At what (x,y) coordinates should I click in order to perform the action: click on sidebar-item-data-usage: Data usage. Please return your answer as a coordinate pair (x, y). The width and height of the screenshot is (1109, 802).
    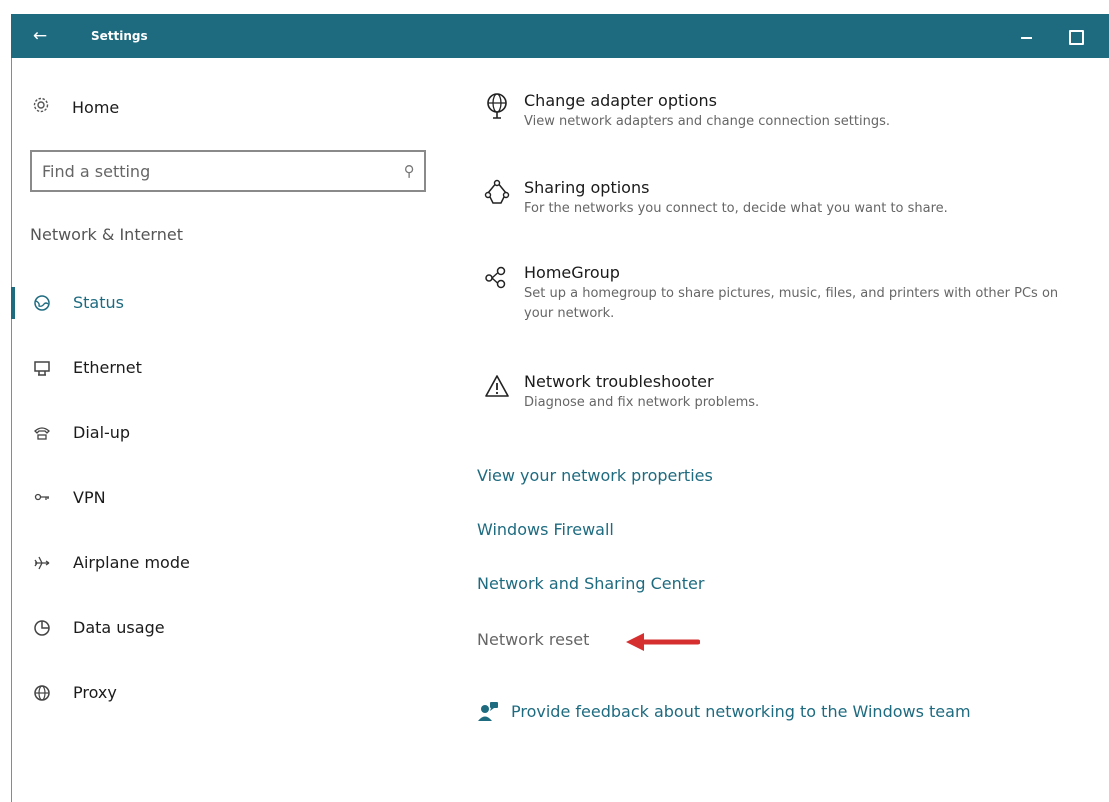
    Looking at the image, I should click on (220, 627).